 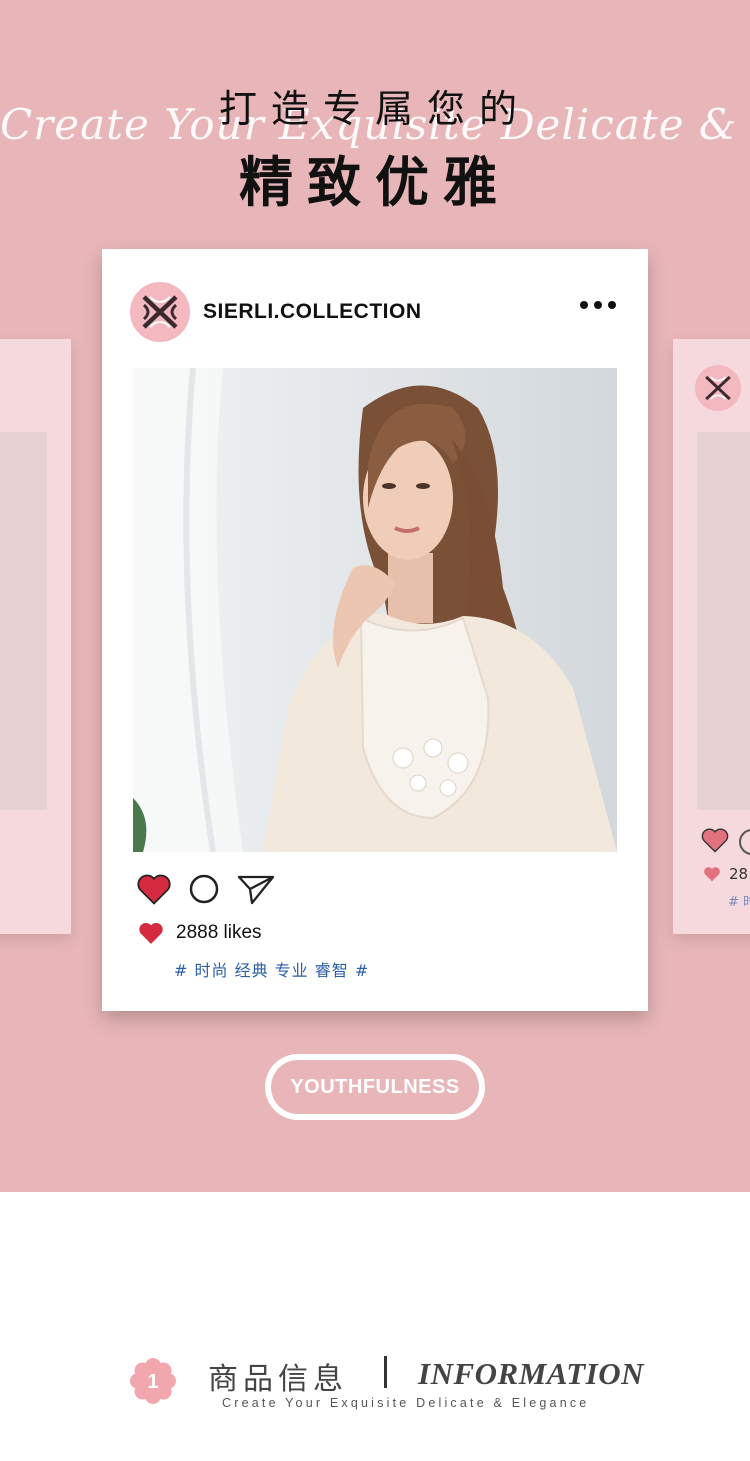 What do you see at coordinates (271, 969) in the screenshot?
I see `hashtags: # 时尚 经典 专业 睿智 #` at bounding box center [271, 969].